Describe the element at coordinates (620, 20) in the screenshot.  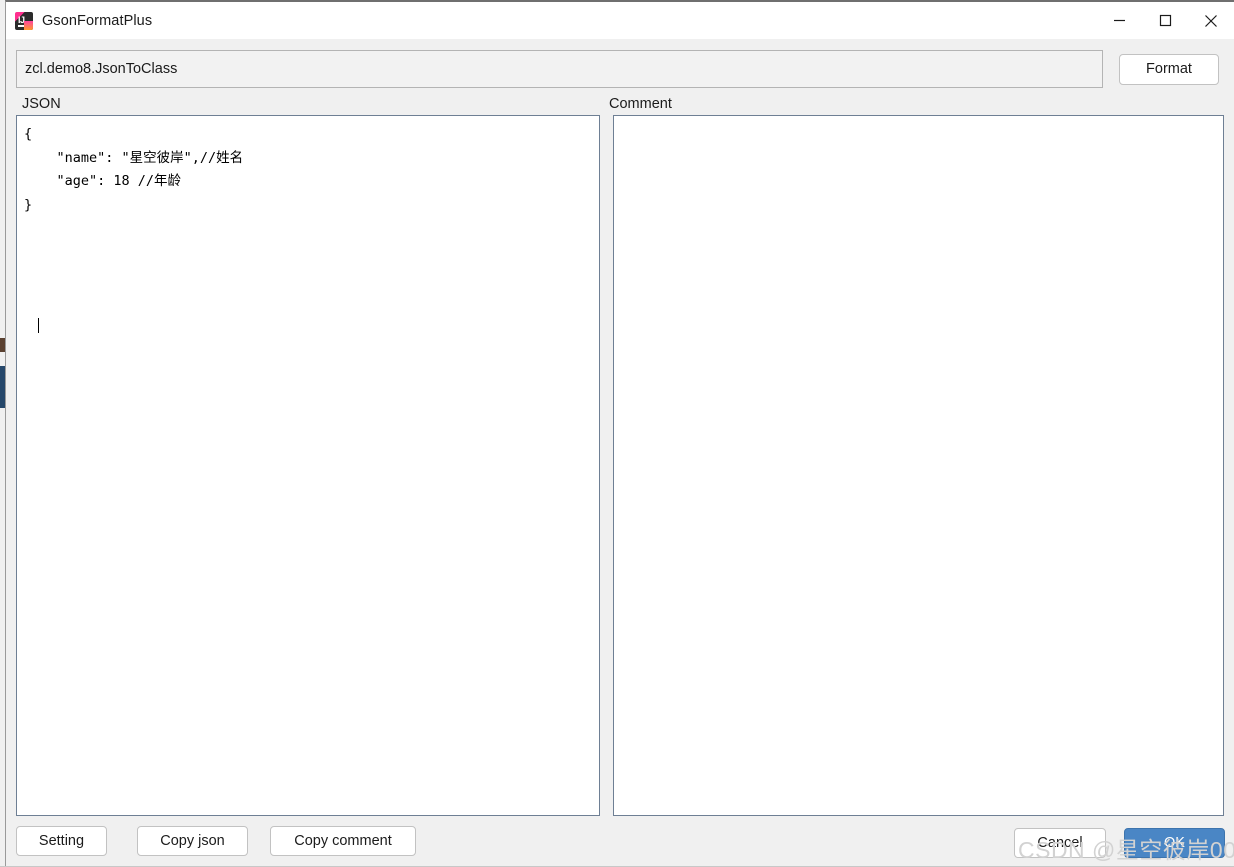
I see `title-bar: IJ GsonFormatPlus` at that location.